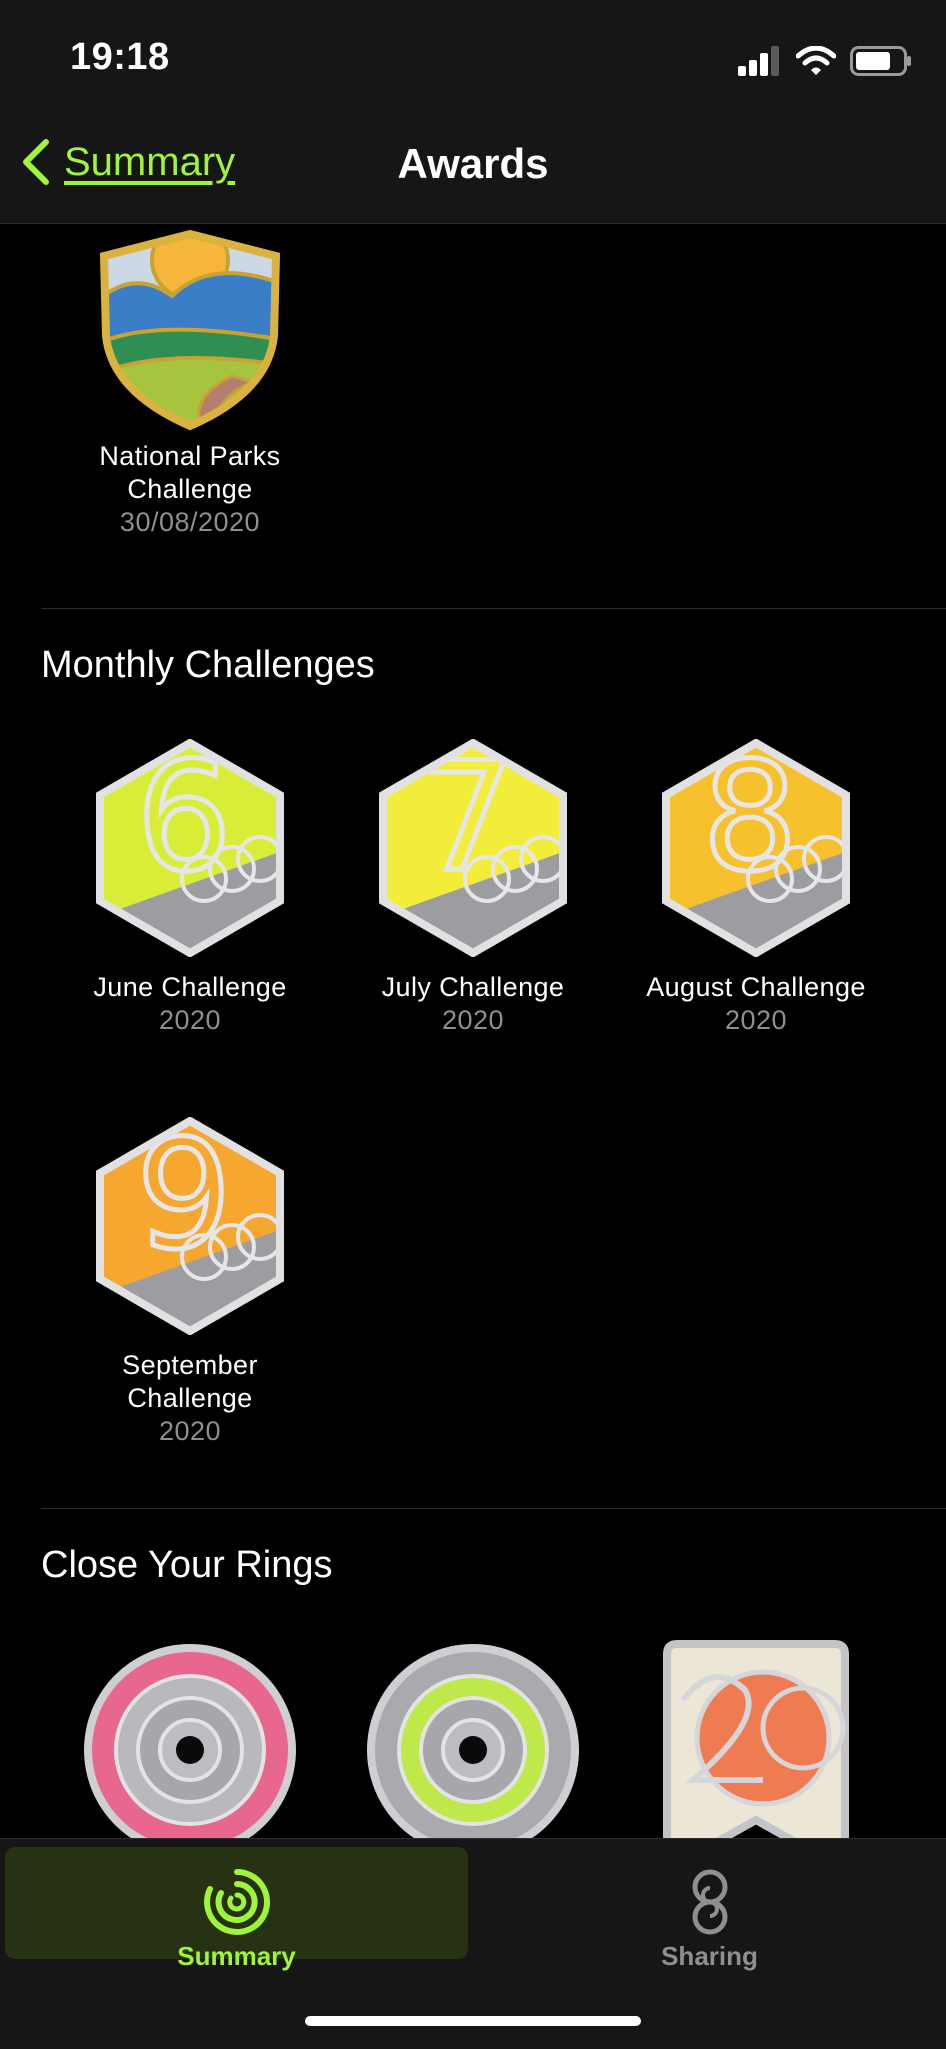  I want to click on tab-sharing: Sharing, so click(709, 1909).